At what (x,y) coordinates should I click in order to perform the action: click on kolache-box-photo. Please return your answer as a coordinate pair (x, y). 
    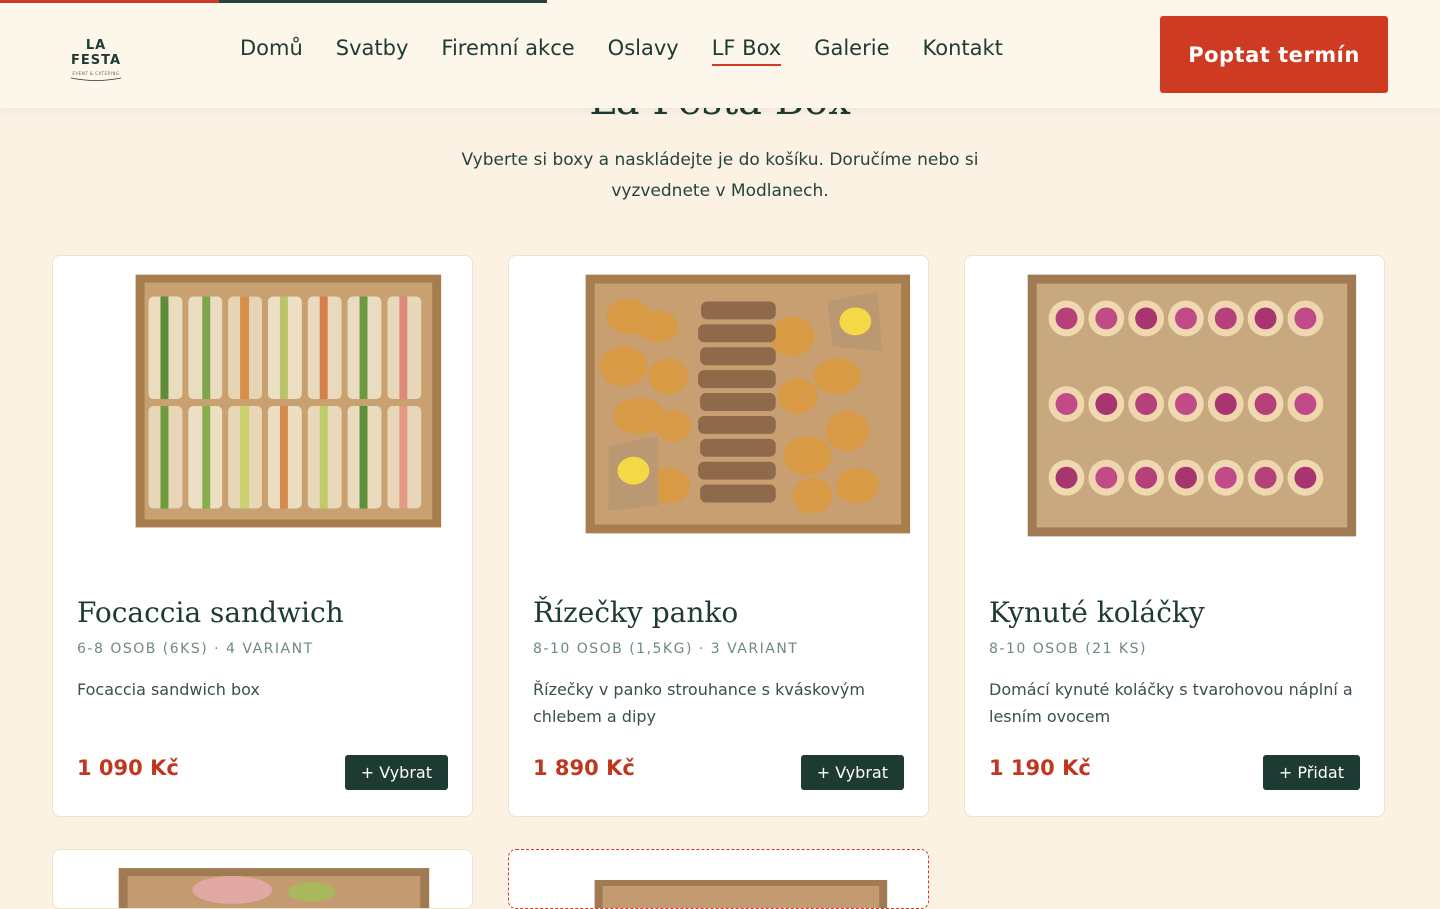
    Looking at the image, I should click on (1192, 405).